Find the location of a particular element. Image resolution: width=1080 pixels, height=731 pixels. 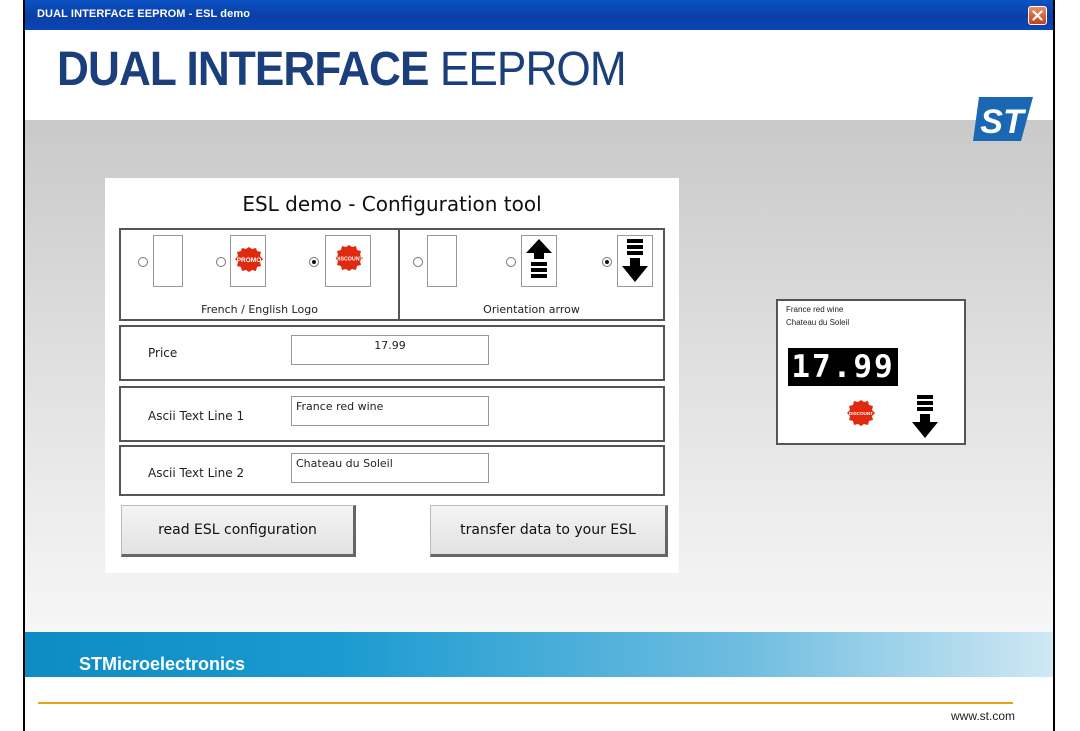

text-line-1-label: Ascii Text Line 1 is located at coordinates (196, 416).